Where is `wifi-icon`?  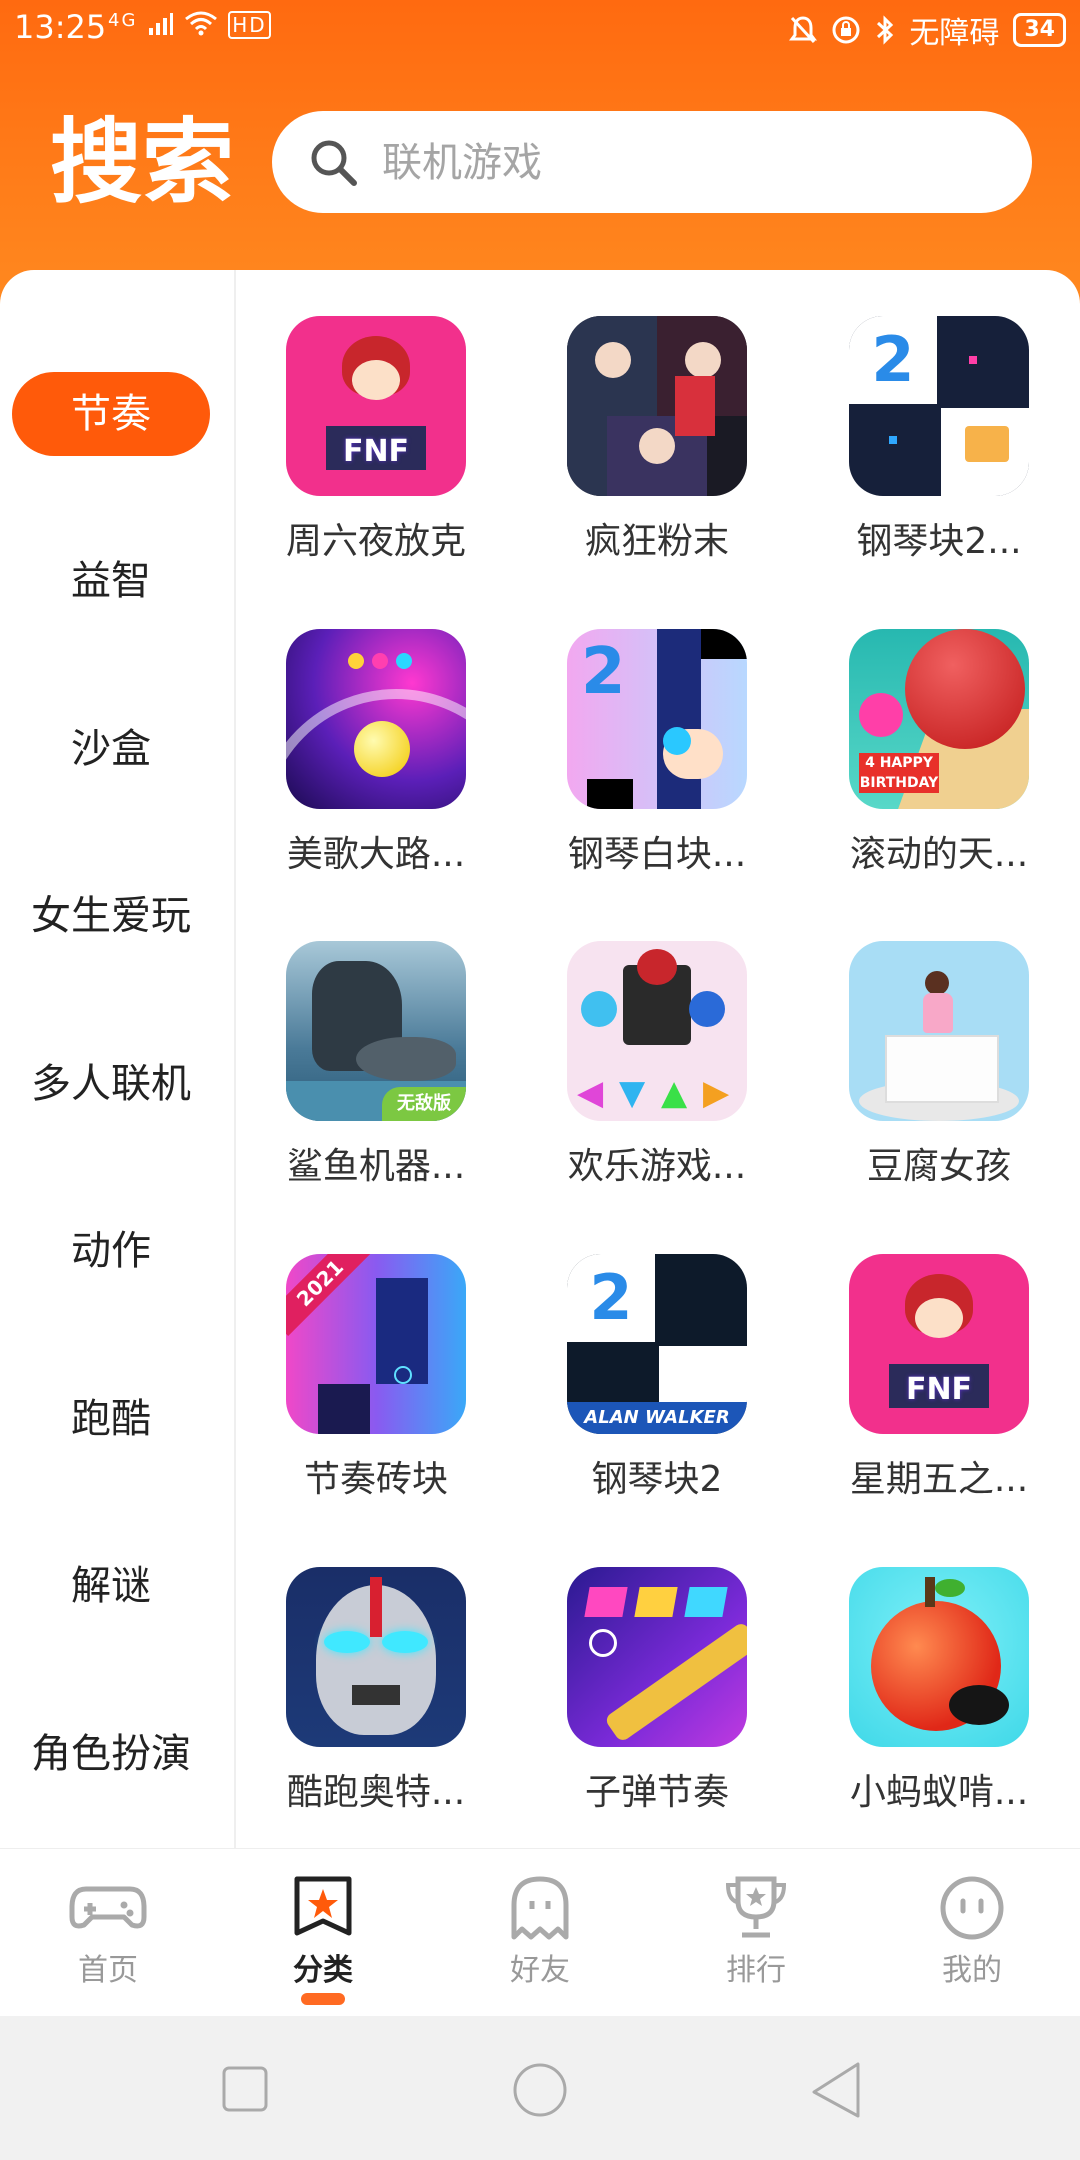
wifi-icon is located at coordinates (201, 23).